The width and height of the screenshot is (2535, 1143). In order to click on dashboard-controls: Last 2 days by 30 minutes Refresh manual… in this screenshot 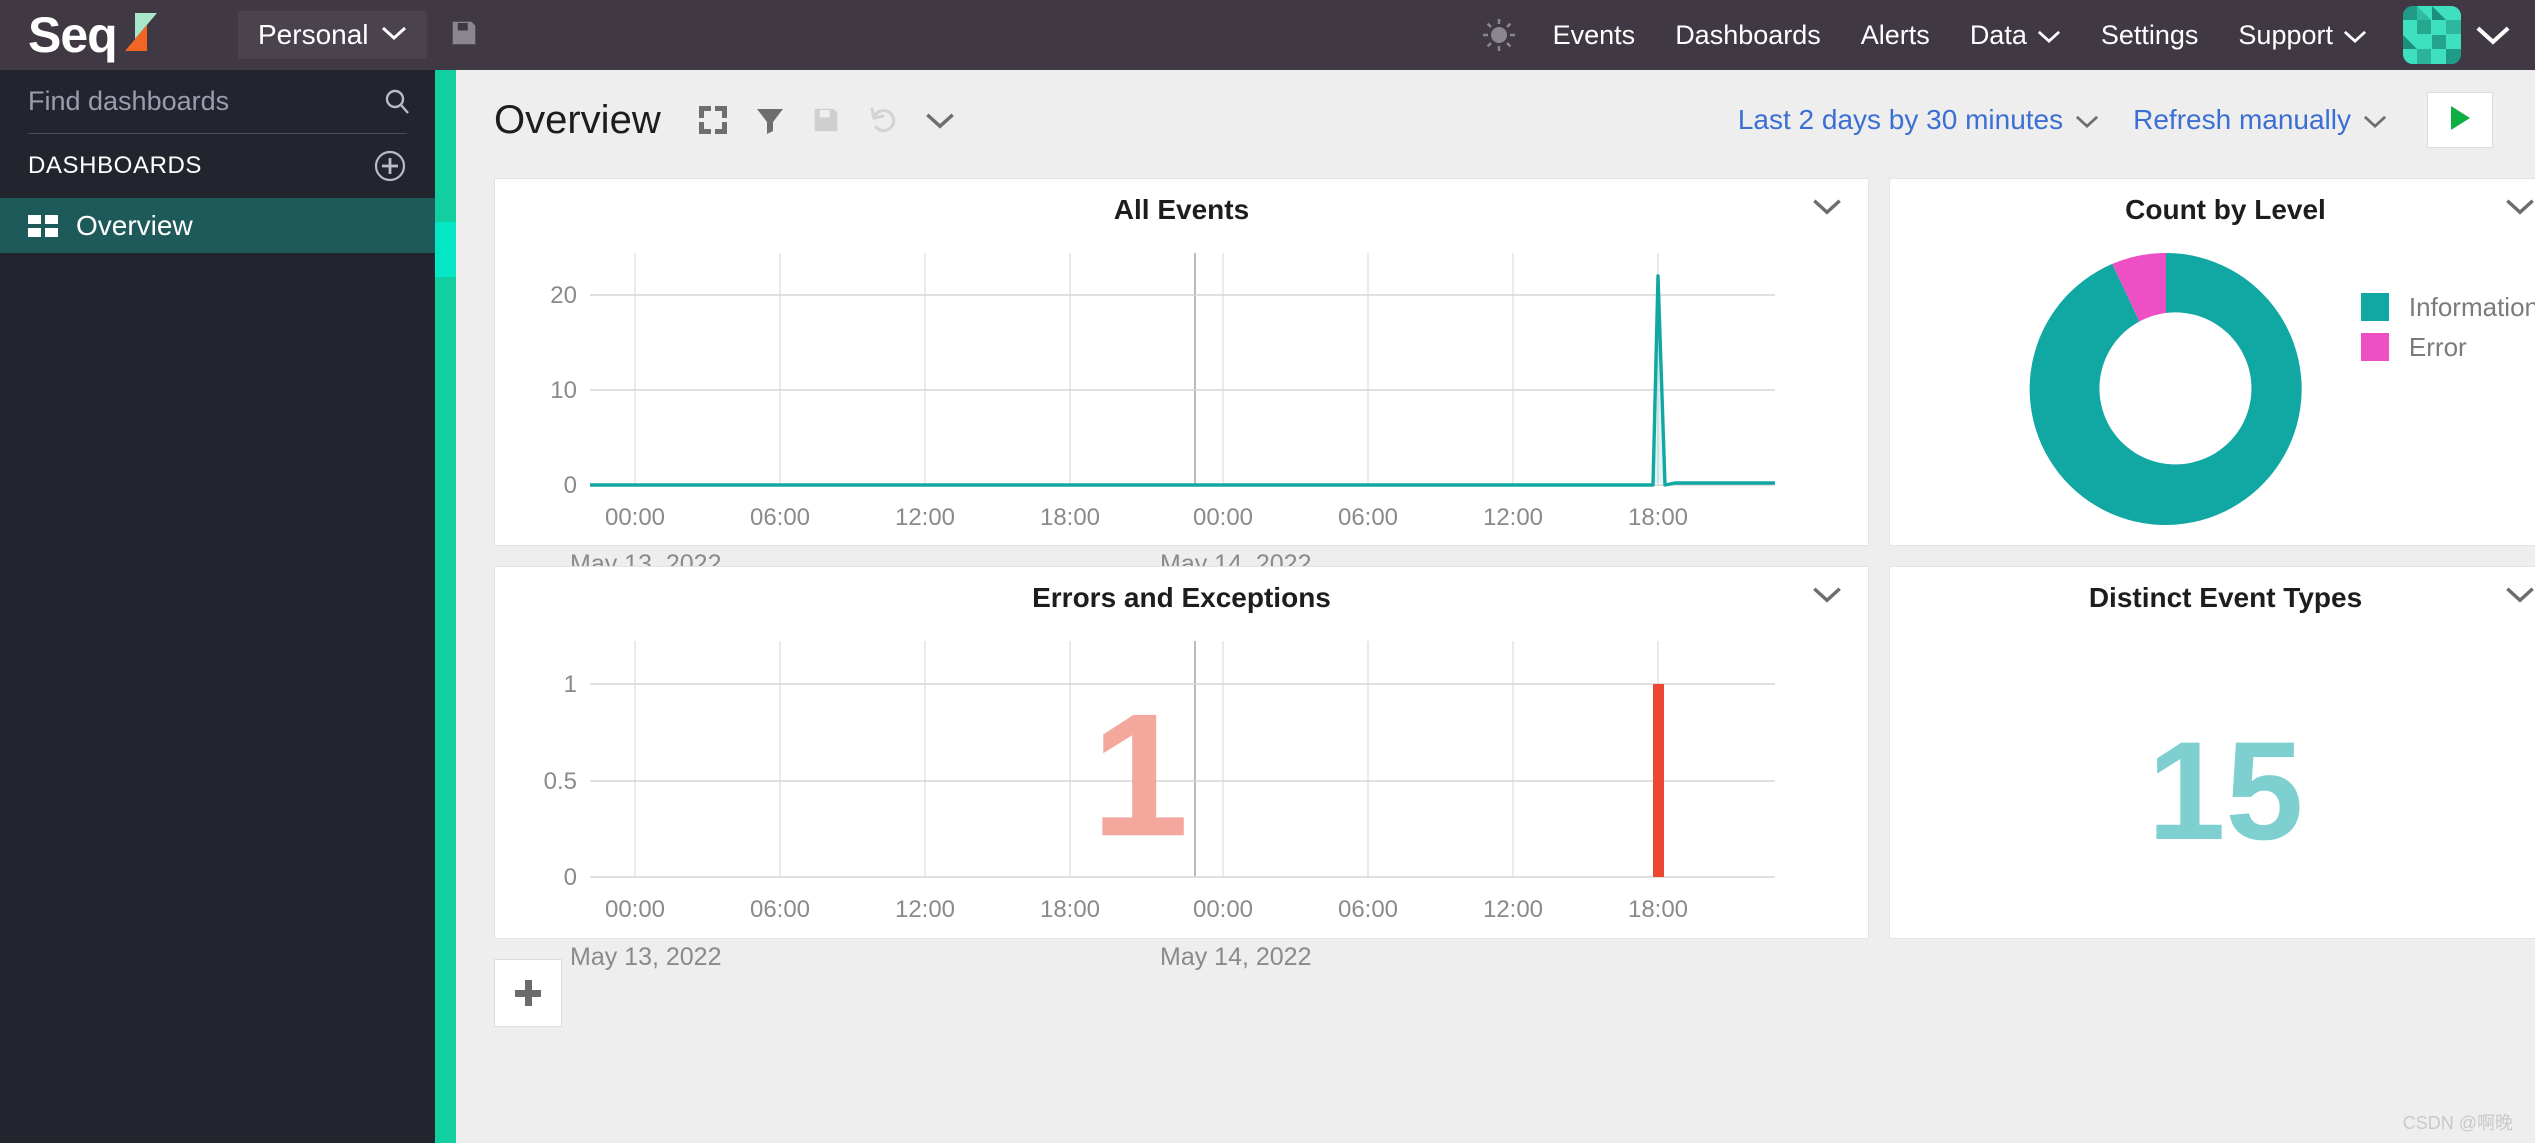, I will do `click(2115, 120)`.